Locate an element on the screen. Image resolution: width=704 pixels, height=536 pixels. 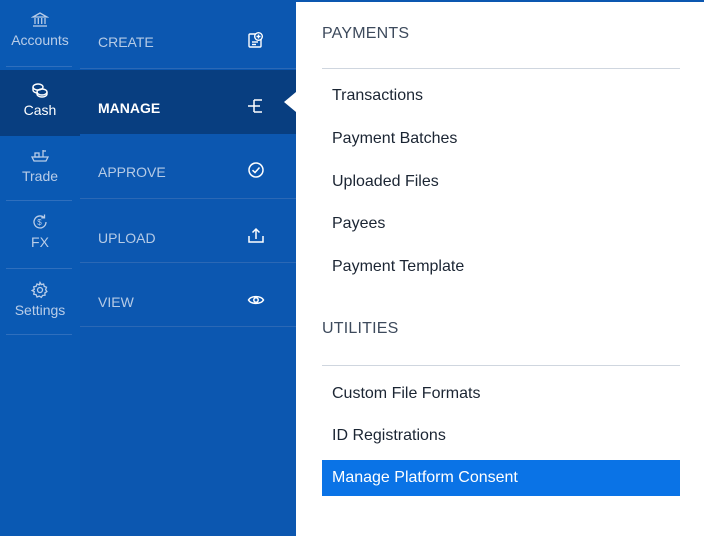
link-id-registrations: ID Registrations is located at coordinates (501, 436).